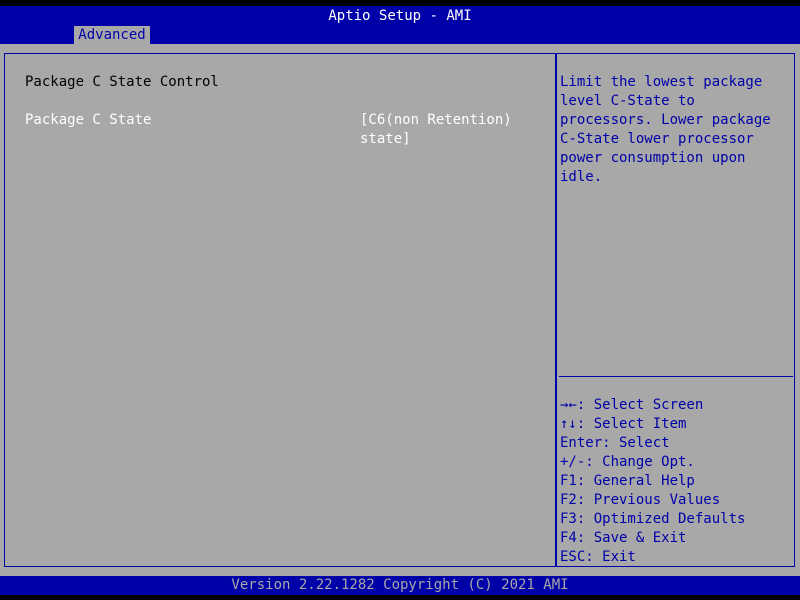 The width and height of the screenshot is (800, 600). I want to click on app-title: Aptio Setup - AMI, so click(400, 16).